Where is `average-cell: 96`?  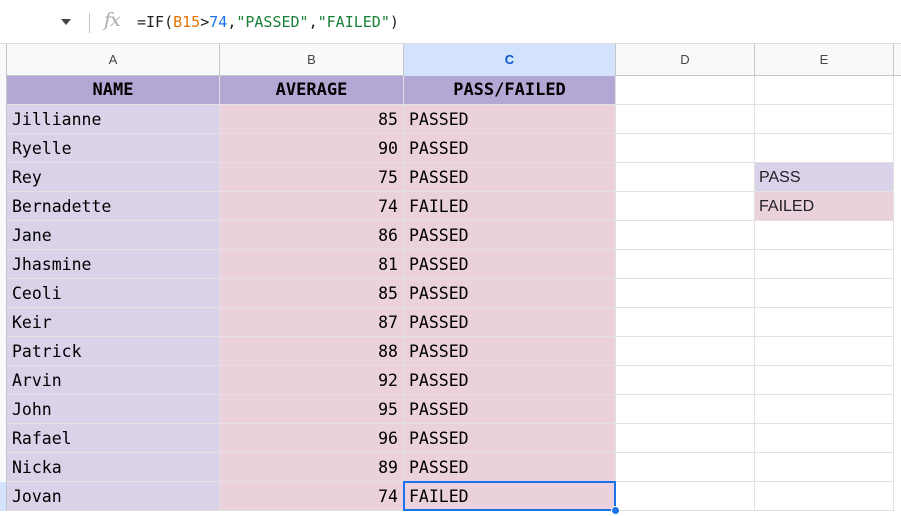
average-cell: 96 is located at coordinates (312, 438).